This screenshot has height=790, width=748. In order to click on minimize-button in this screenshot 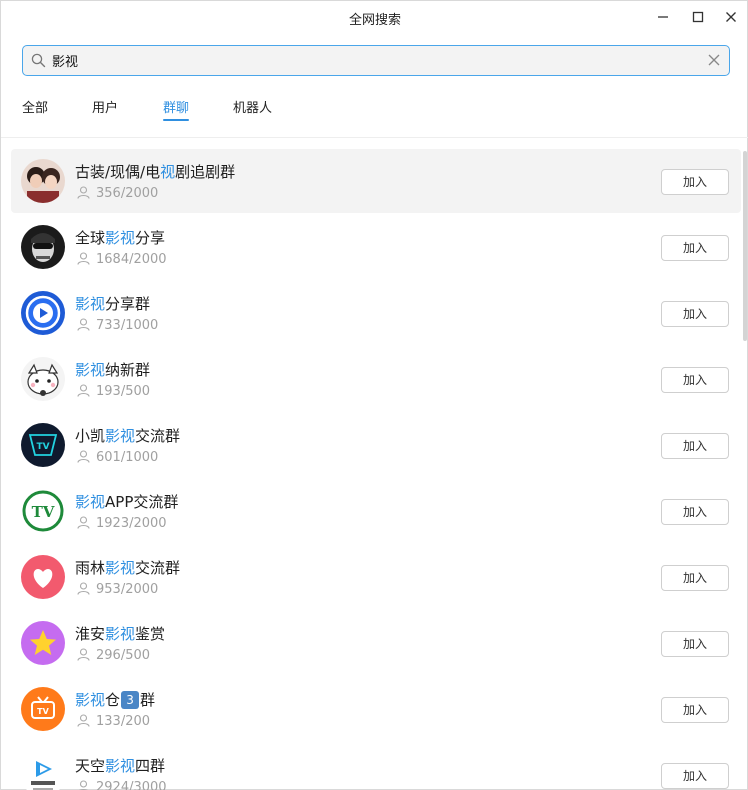, I will do `click(663, 17)`.